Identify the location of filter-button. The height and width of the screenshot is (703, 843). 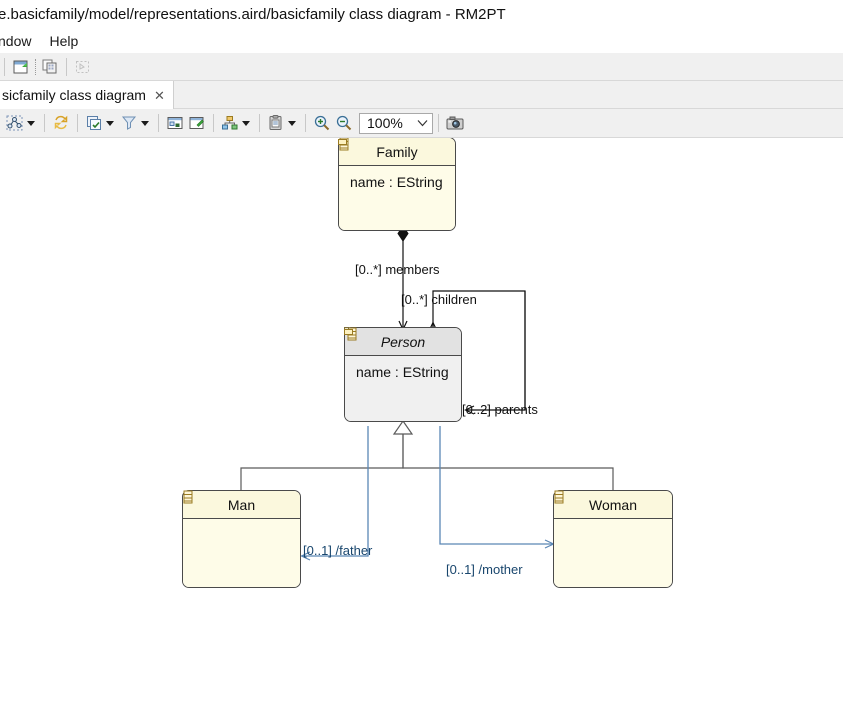
(129, 123).